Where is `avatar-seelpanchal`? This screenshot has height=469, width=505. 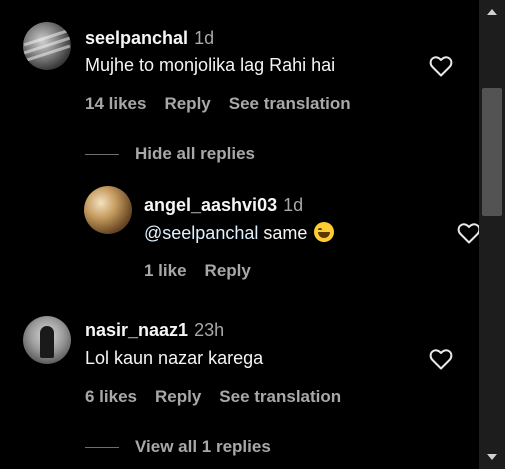
avatar-seelpanchal is located at coordinates (47, 46).